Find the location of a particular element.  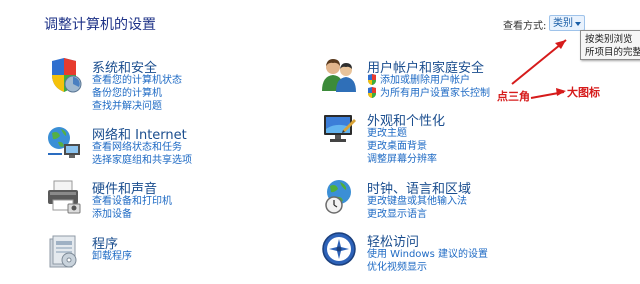

annotation-arrows is located at coordinates (539, 69).